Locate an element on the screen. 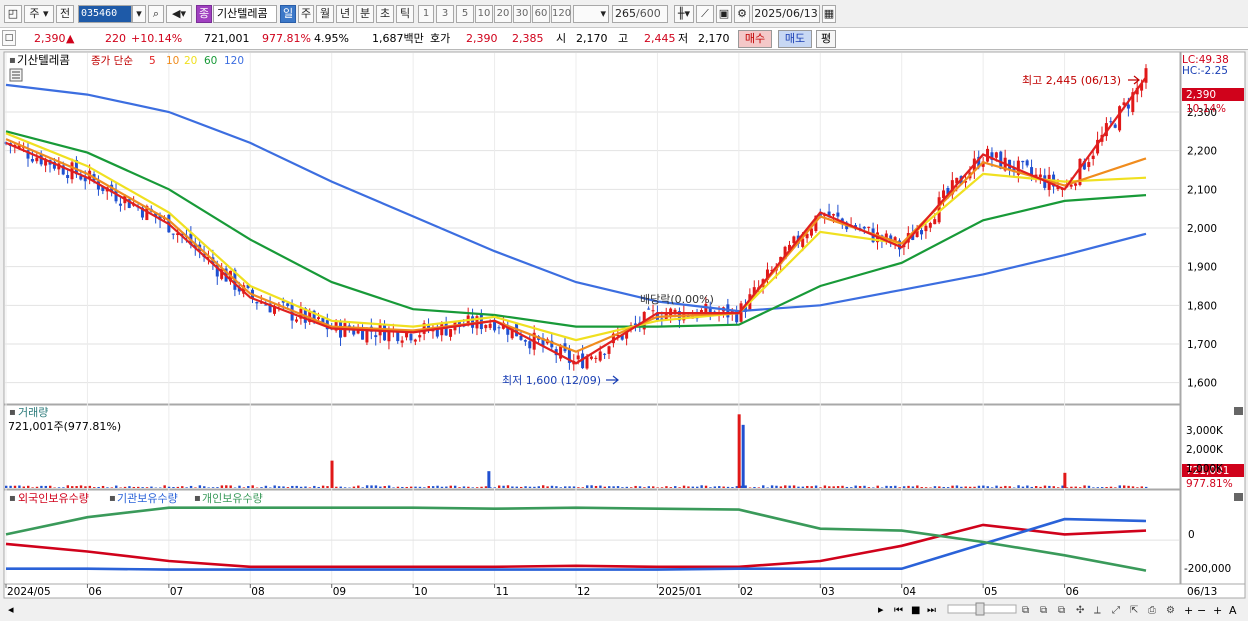 The height and width of the screenshot is (621, 1248). date-input: 2025/06/13 is located at coordinates (786, 14).